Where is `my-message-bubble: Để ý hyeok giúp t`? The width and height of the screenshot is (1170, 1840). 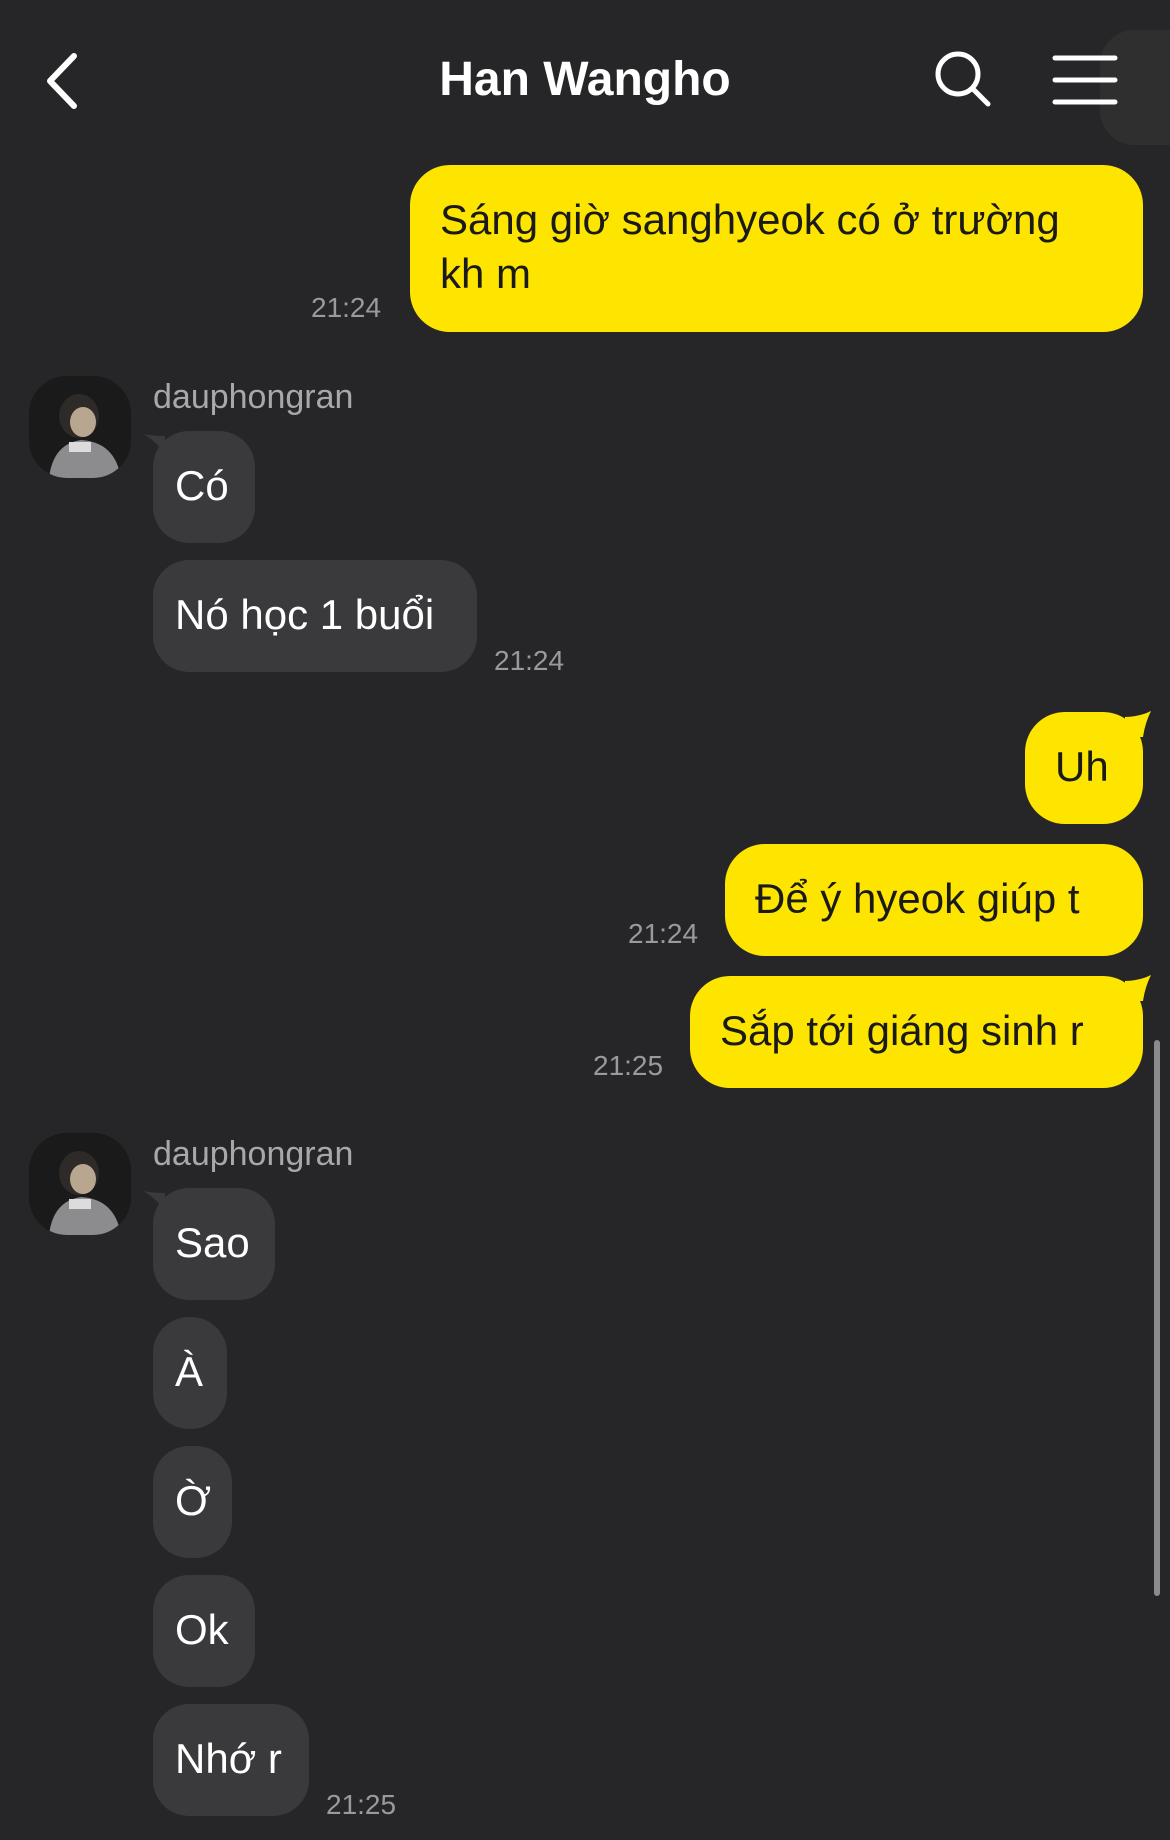 my-message-bubble: Để ý hyeok giúp t is located at coordinates (934, 900).